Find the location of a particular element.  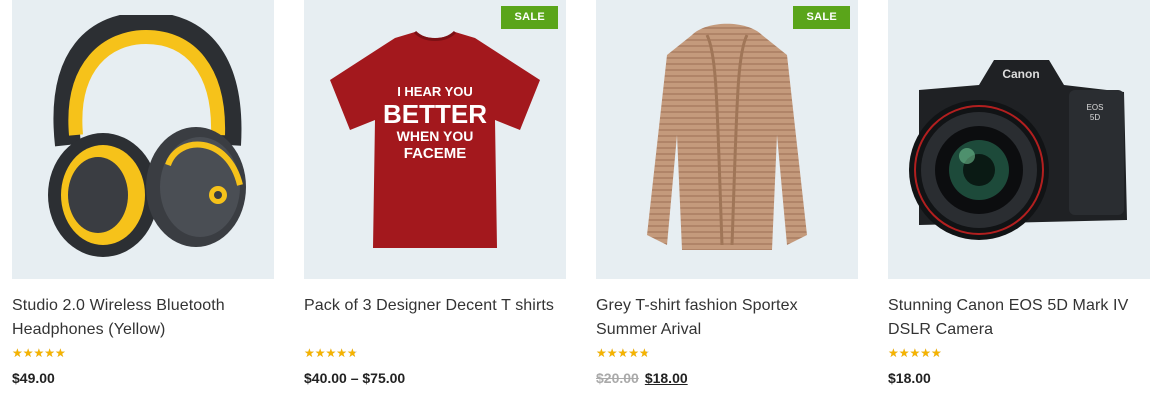

headphones-image is located at coordinates (147, 135).